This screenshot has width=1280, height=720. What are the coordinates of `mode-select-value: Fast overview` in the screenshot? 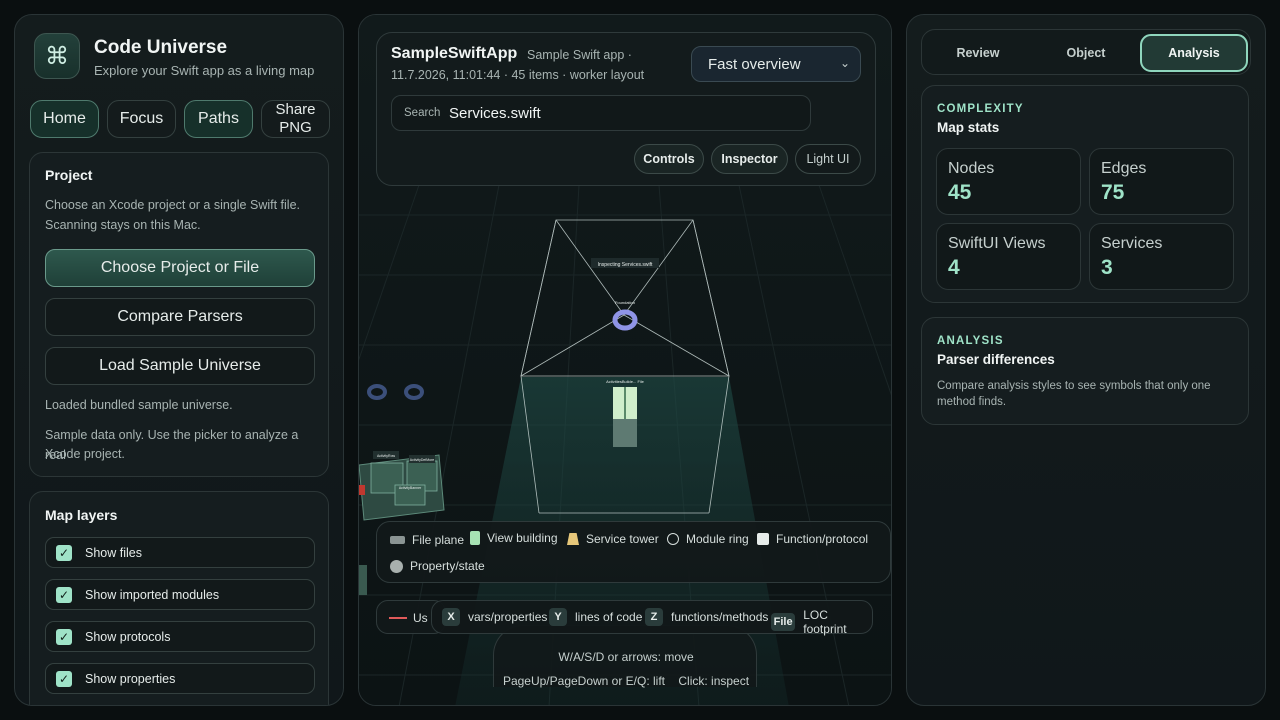 It's located at (754, 64).